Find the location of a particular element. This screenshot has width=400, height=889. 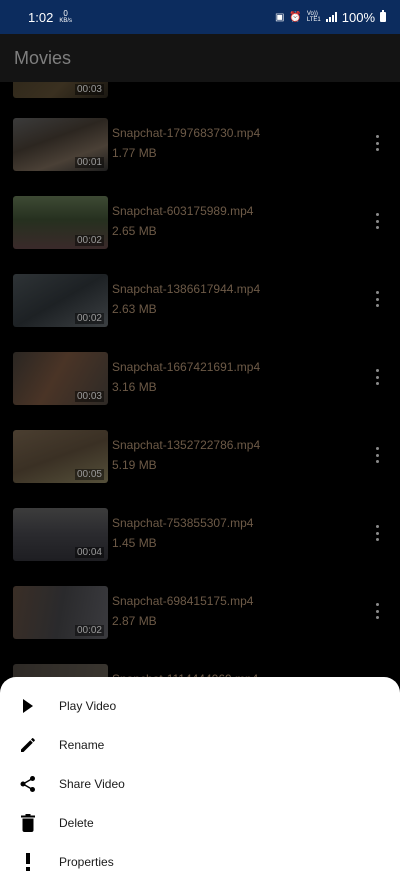

app-bar: Movies is located at coordinates (200, 58).